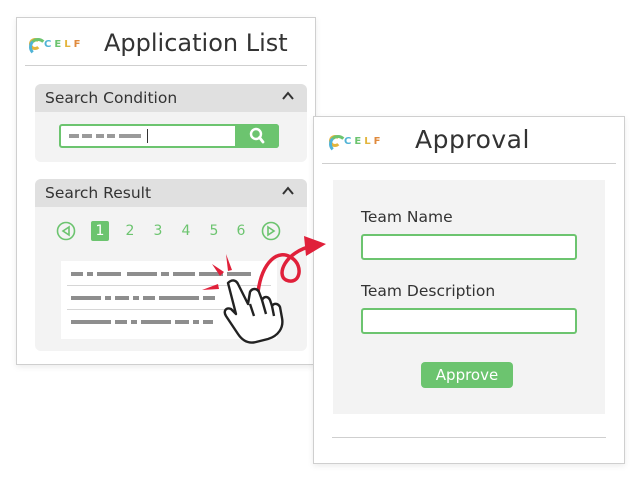  I want to click on prev-page-icon, so click(66, 231).